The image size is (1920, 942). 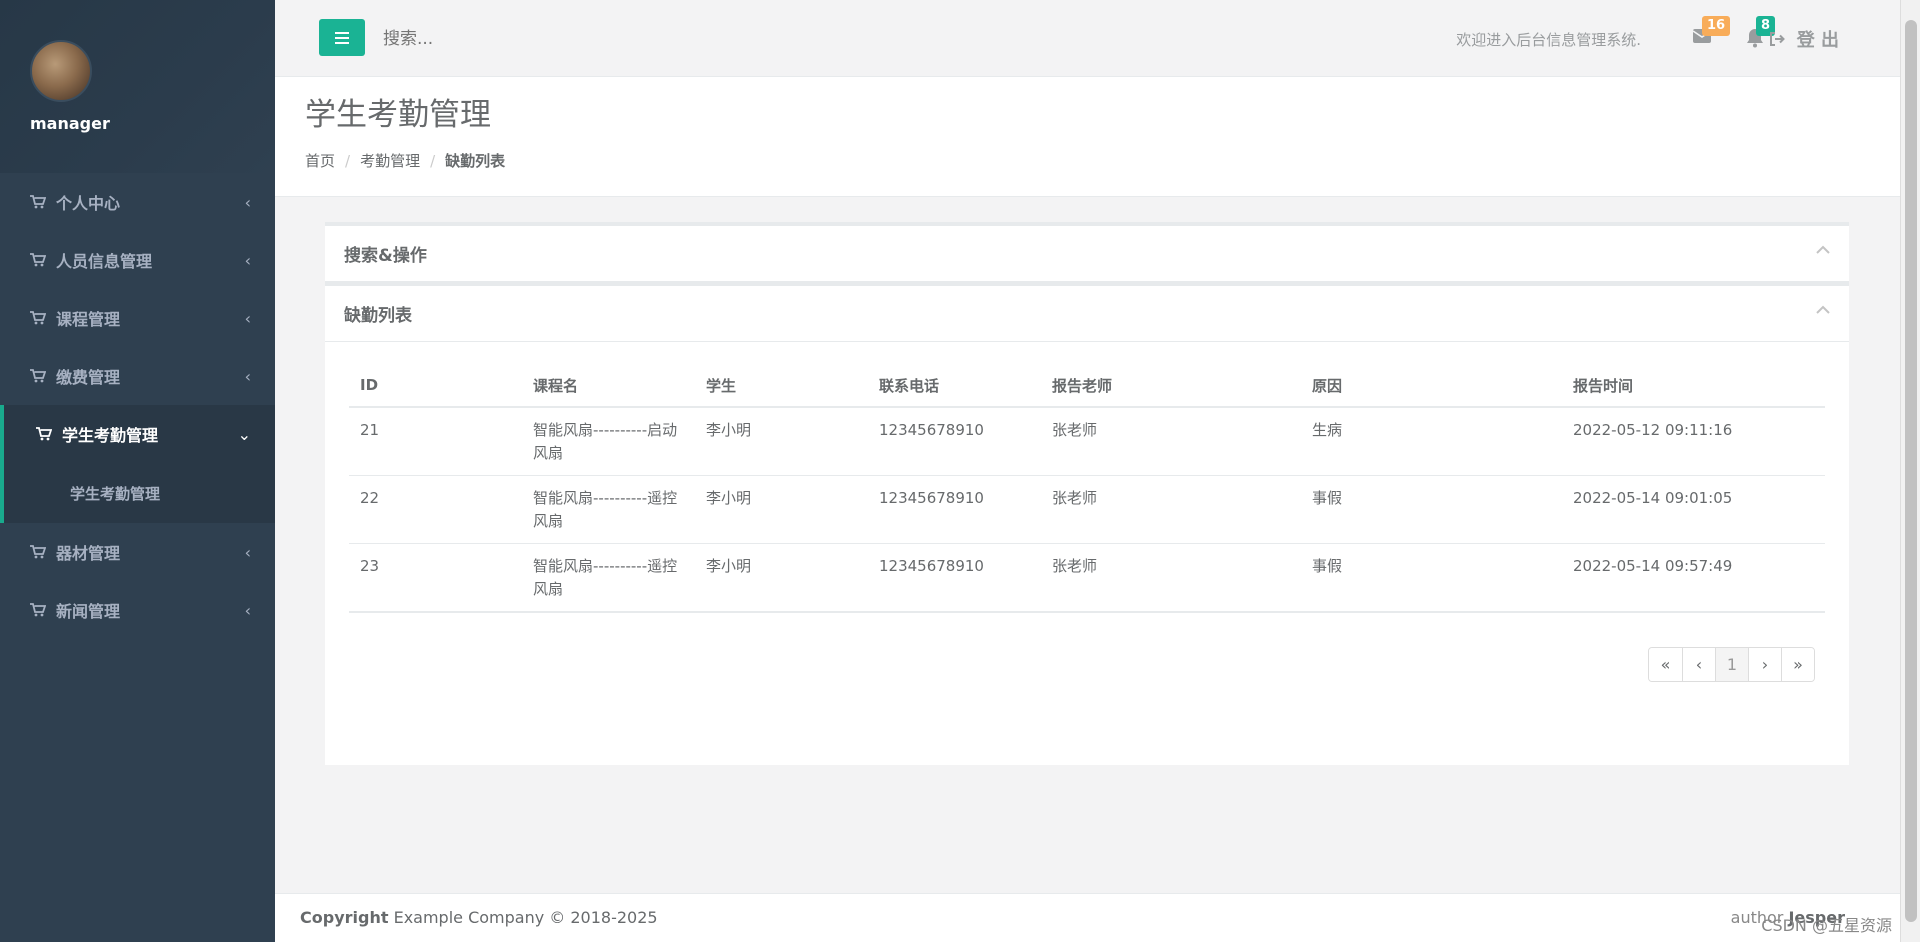 I want to click on sidebar-item-label: 学生考勤管理, so click(x=110, y=435).